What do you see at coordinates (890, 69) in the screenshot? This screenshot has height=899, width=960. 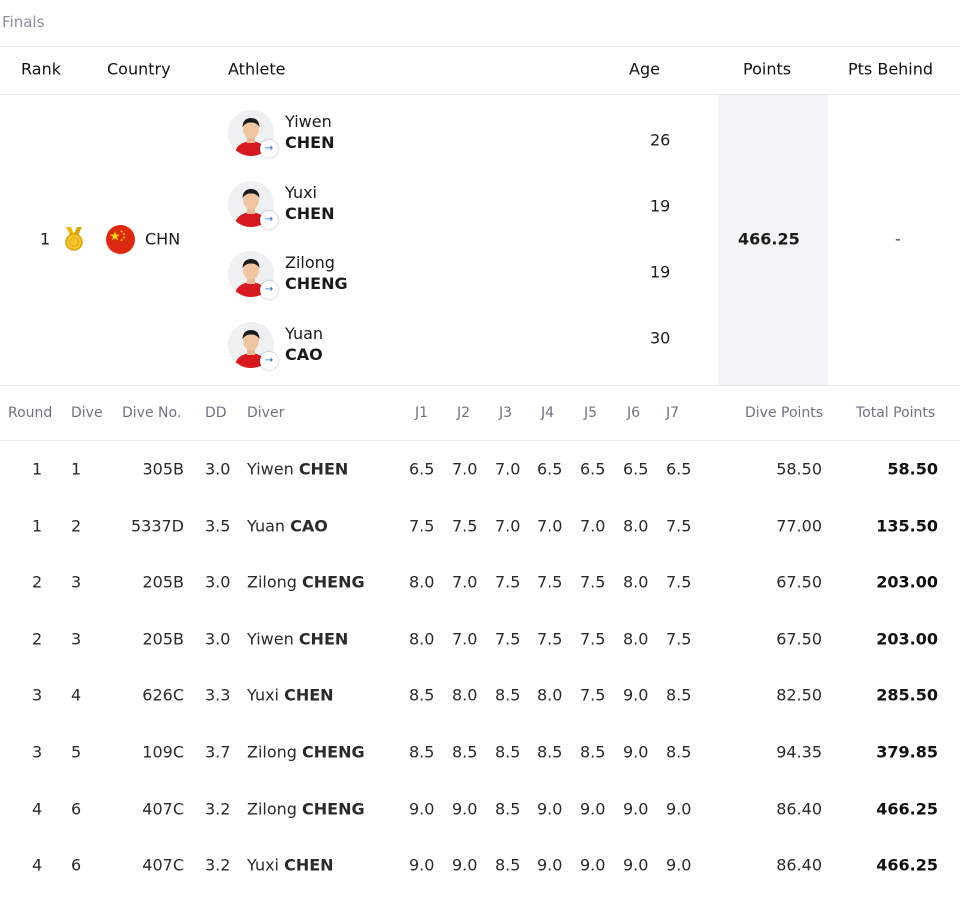 I see `header-pts-behind: Pts Behind` at bounding box center [890, 69].